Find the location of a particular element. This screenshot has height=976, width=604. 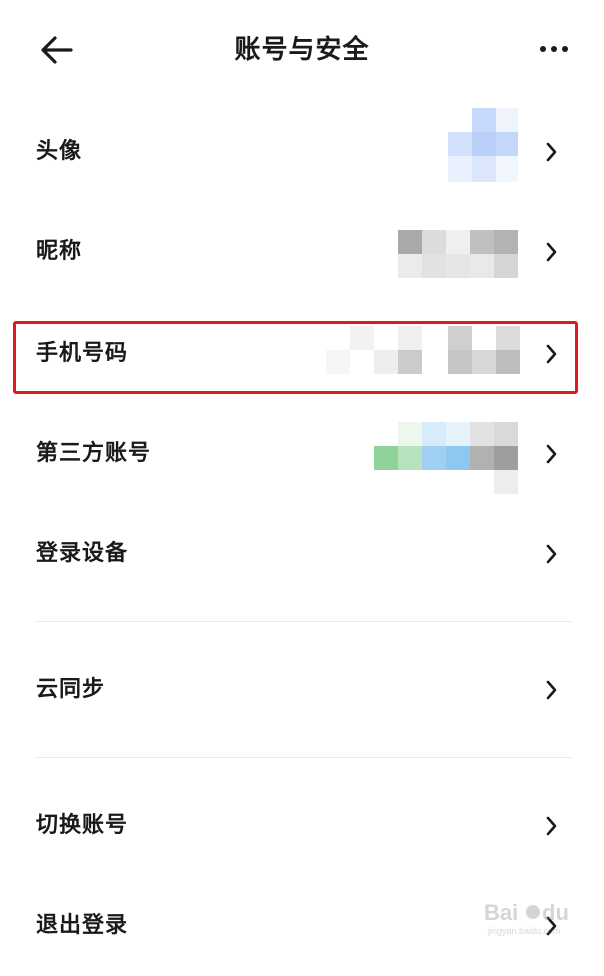

row-label: 切换账号 is located at coordinates (82, 825).